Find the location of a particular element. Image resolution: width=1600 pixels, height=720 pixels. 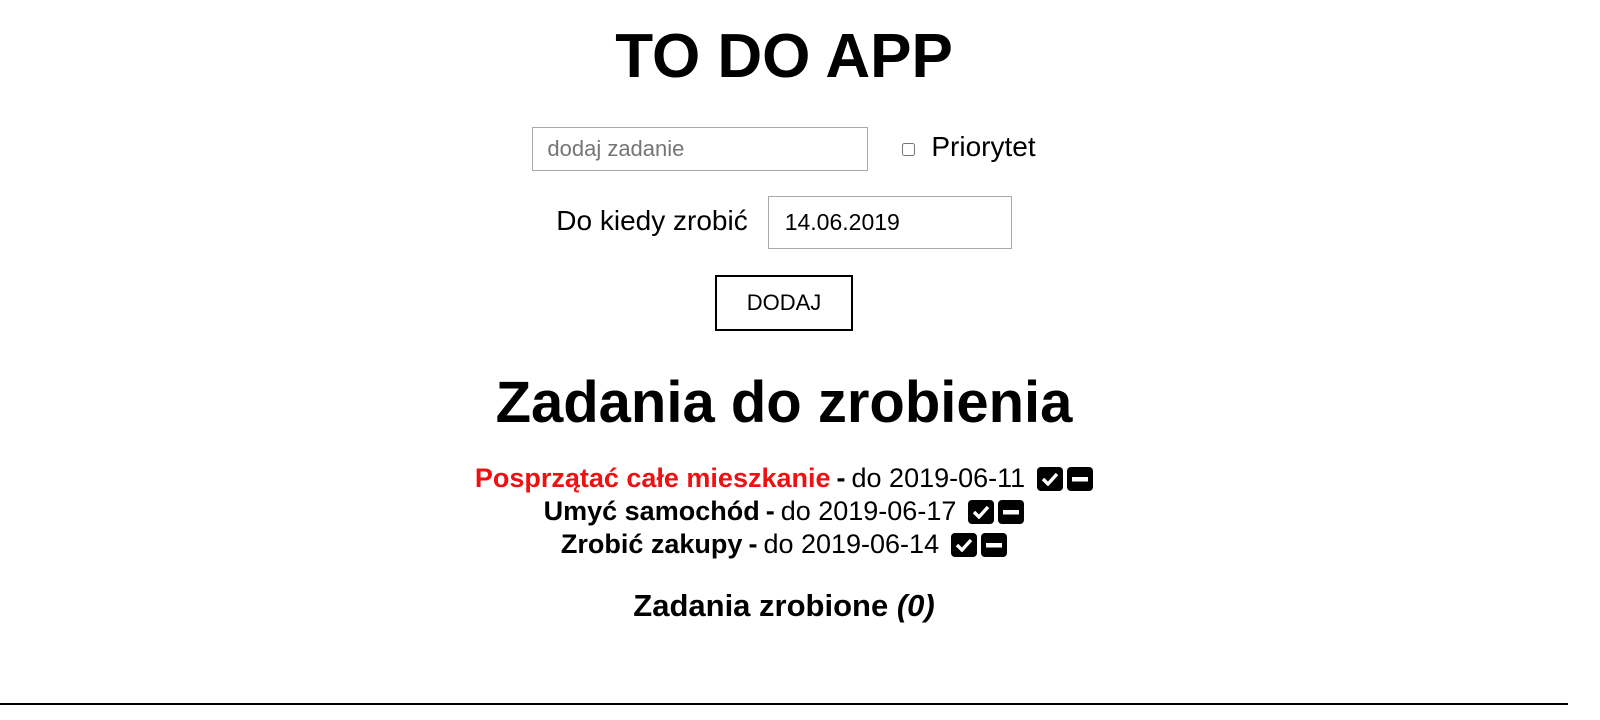

bottom-divider is located at coordinates (784, 704).